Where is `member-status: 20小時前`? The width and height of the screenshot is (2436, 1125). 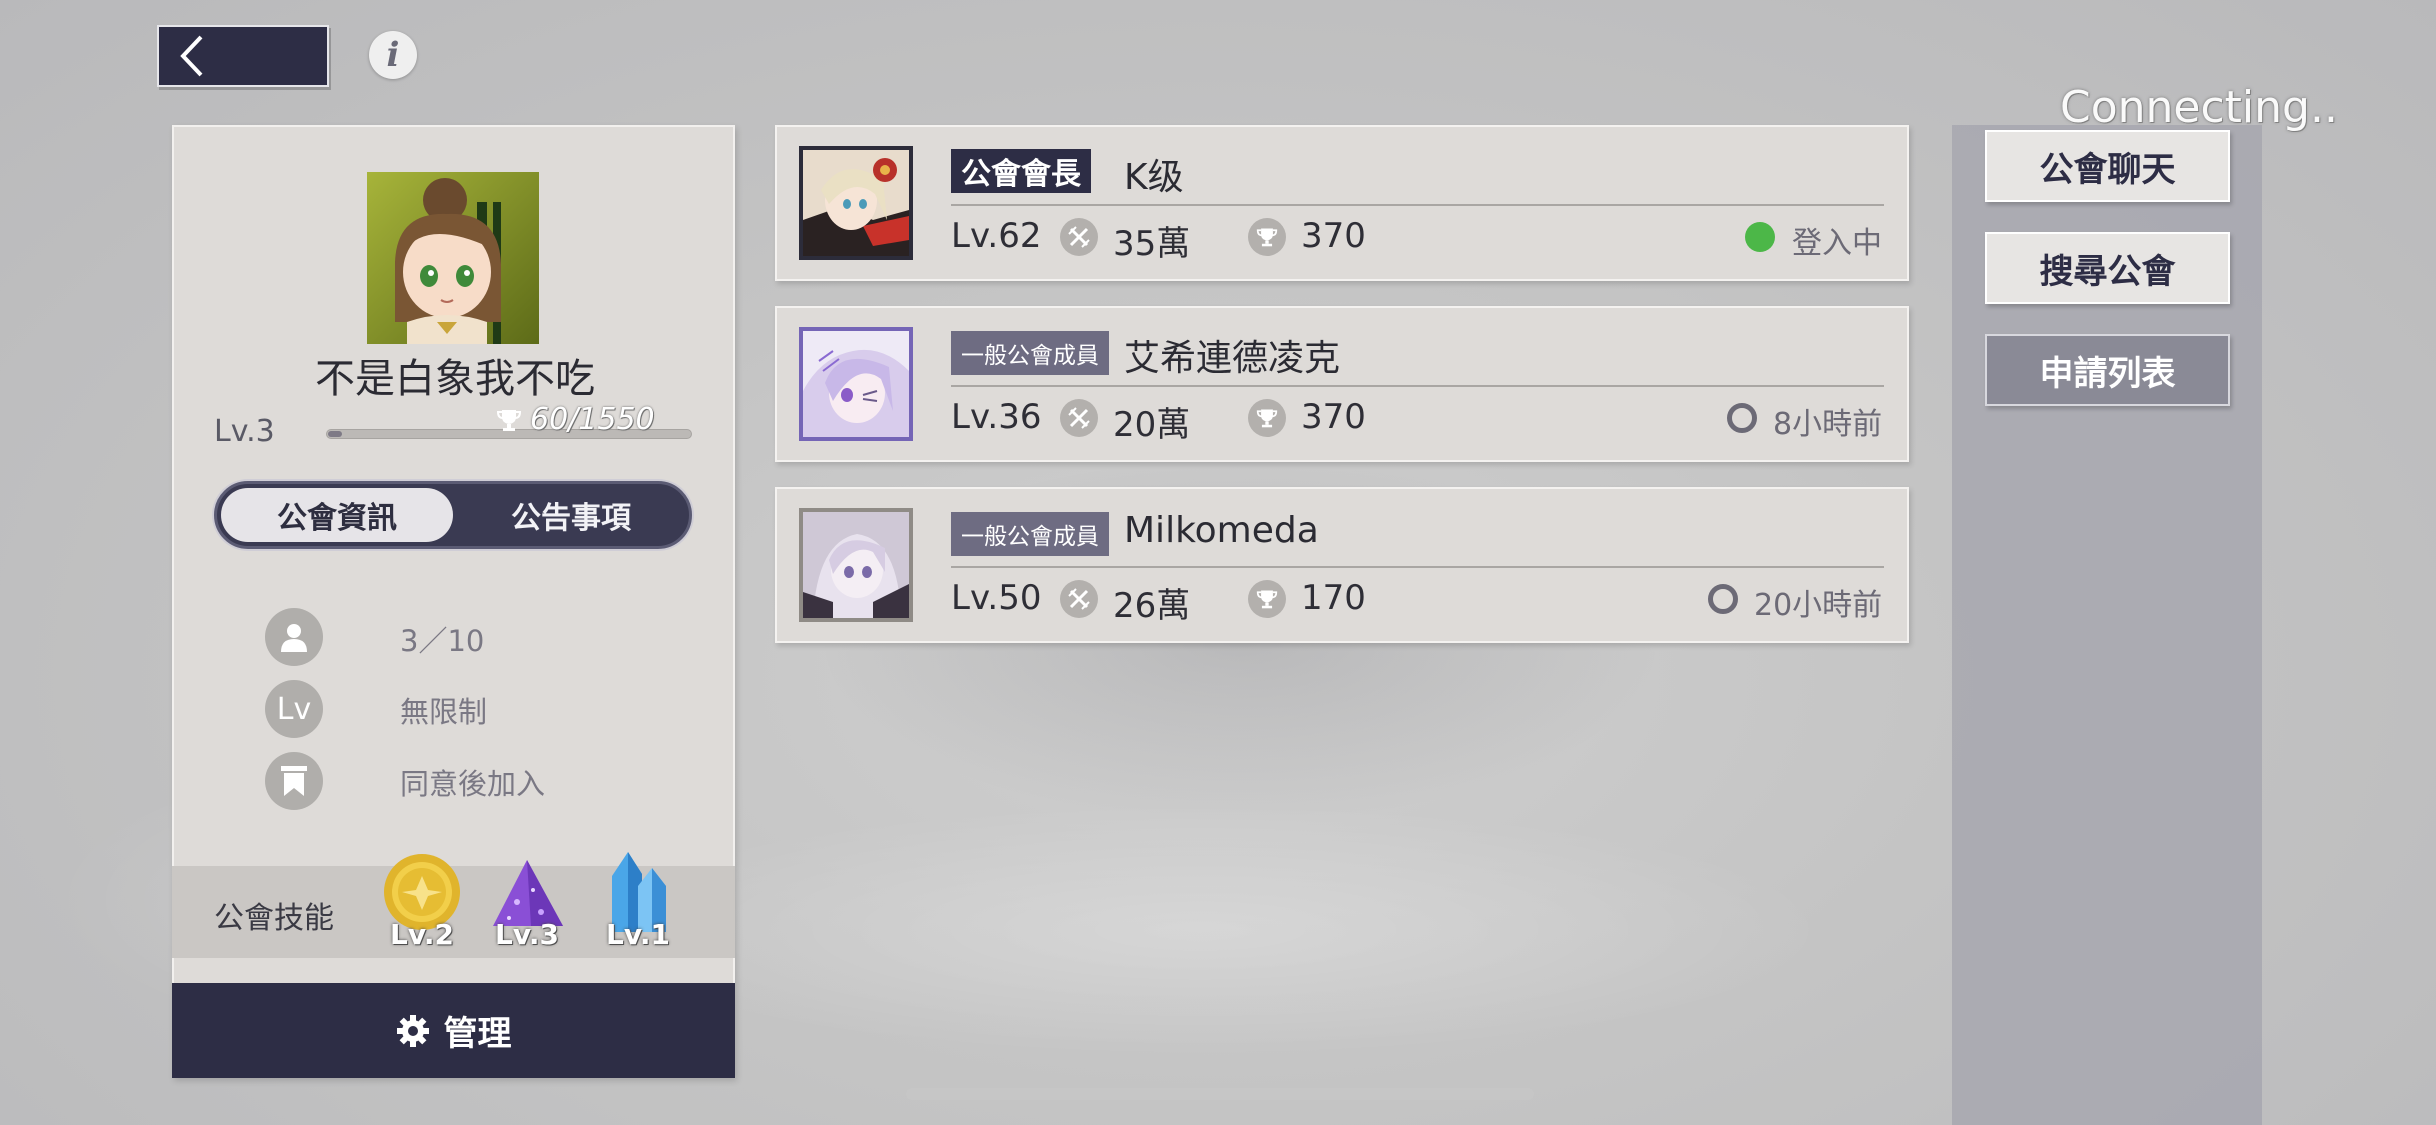
member-status: 20小時前 is located at coordinates (1818, 605).